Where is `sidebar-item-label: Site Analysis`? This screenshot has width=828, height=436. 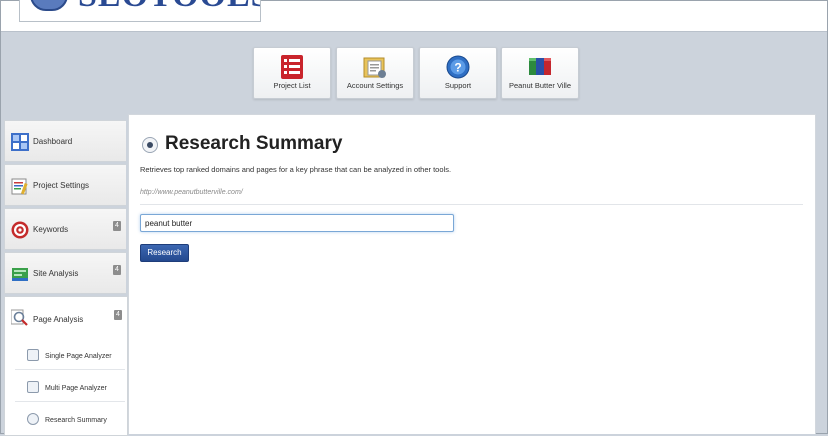 sidebar-item-label: Site Analysis is located at coordinates (56, 273).